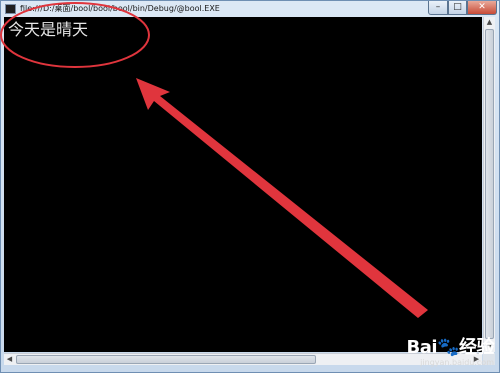 This screenshot has width=500, height=373. I want to click on watermark-logo: Bai🐾经验, so click(450, 347).